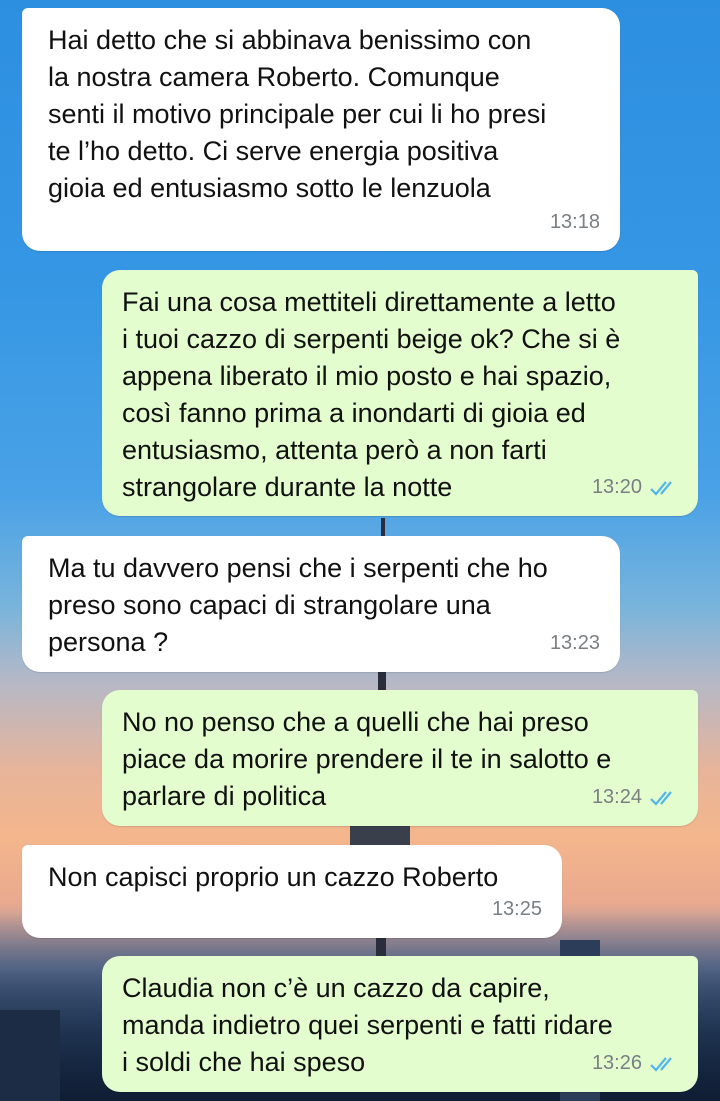 The image size is (720, 1101). I want to click on message-meta: 13:26, so click(635, 1063).